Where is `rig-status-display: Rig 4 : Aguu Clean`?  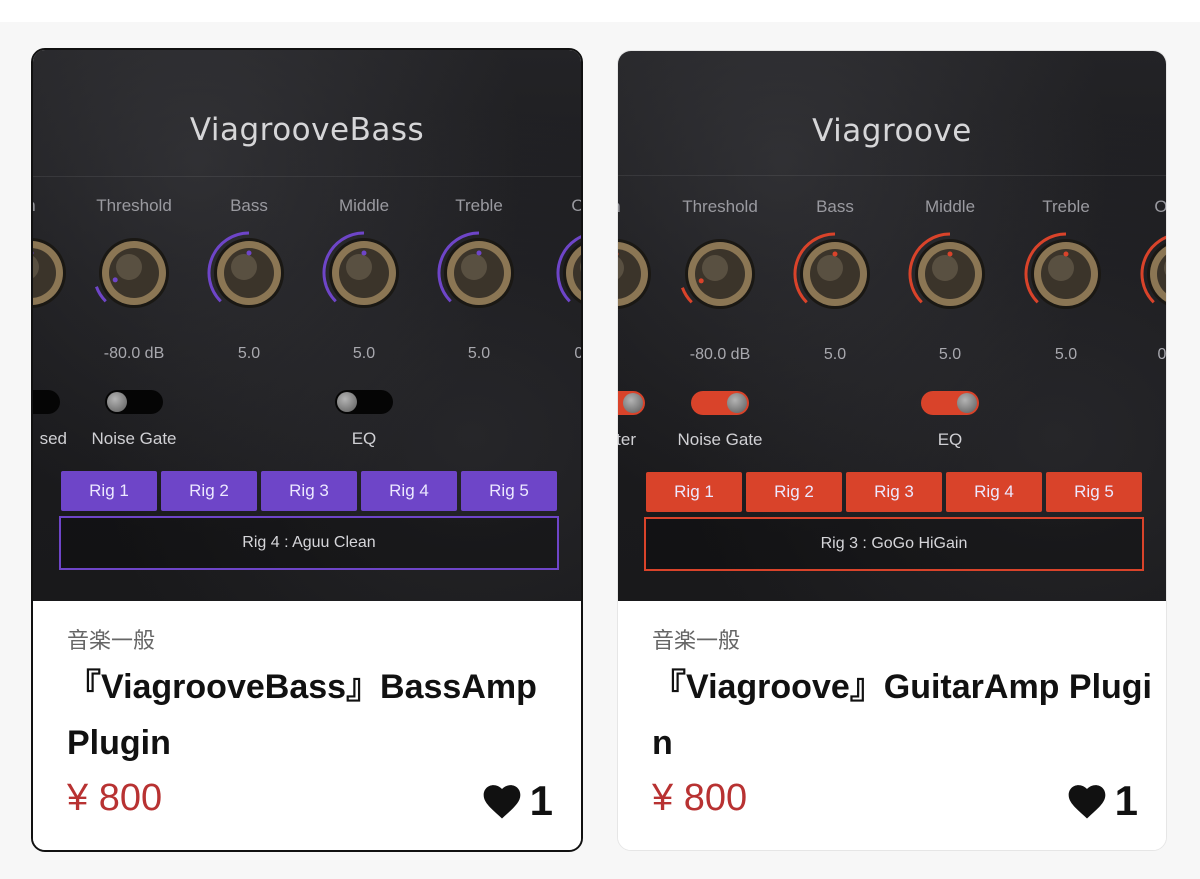 rig-status-display: Rig 4 : Aguu Clean is located at coordinates (309, 543).